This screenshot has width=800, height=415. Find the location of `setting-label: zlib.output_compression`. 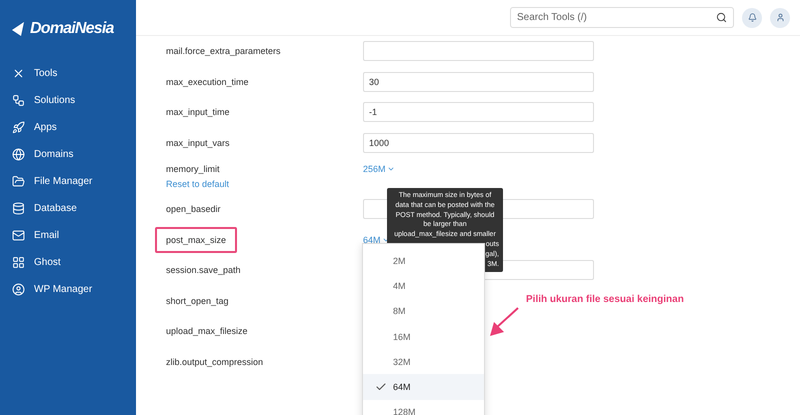

setting-label: zlib.output_compression is located at coordinates (215, 361).